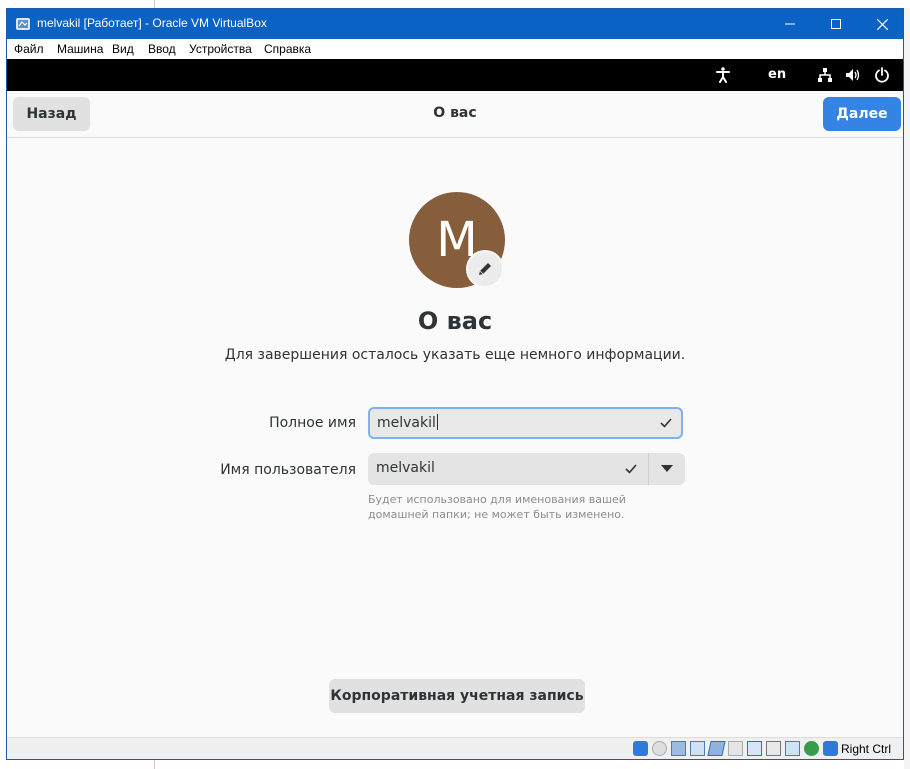 This screenshot has width=910, height=769. I want to click on menu-devices: Устройства, so click(220, 49).